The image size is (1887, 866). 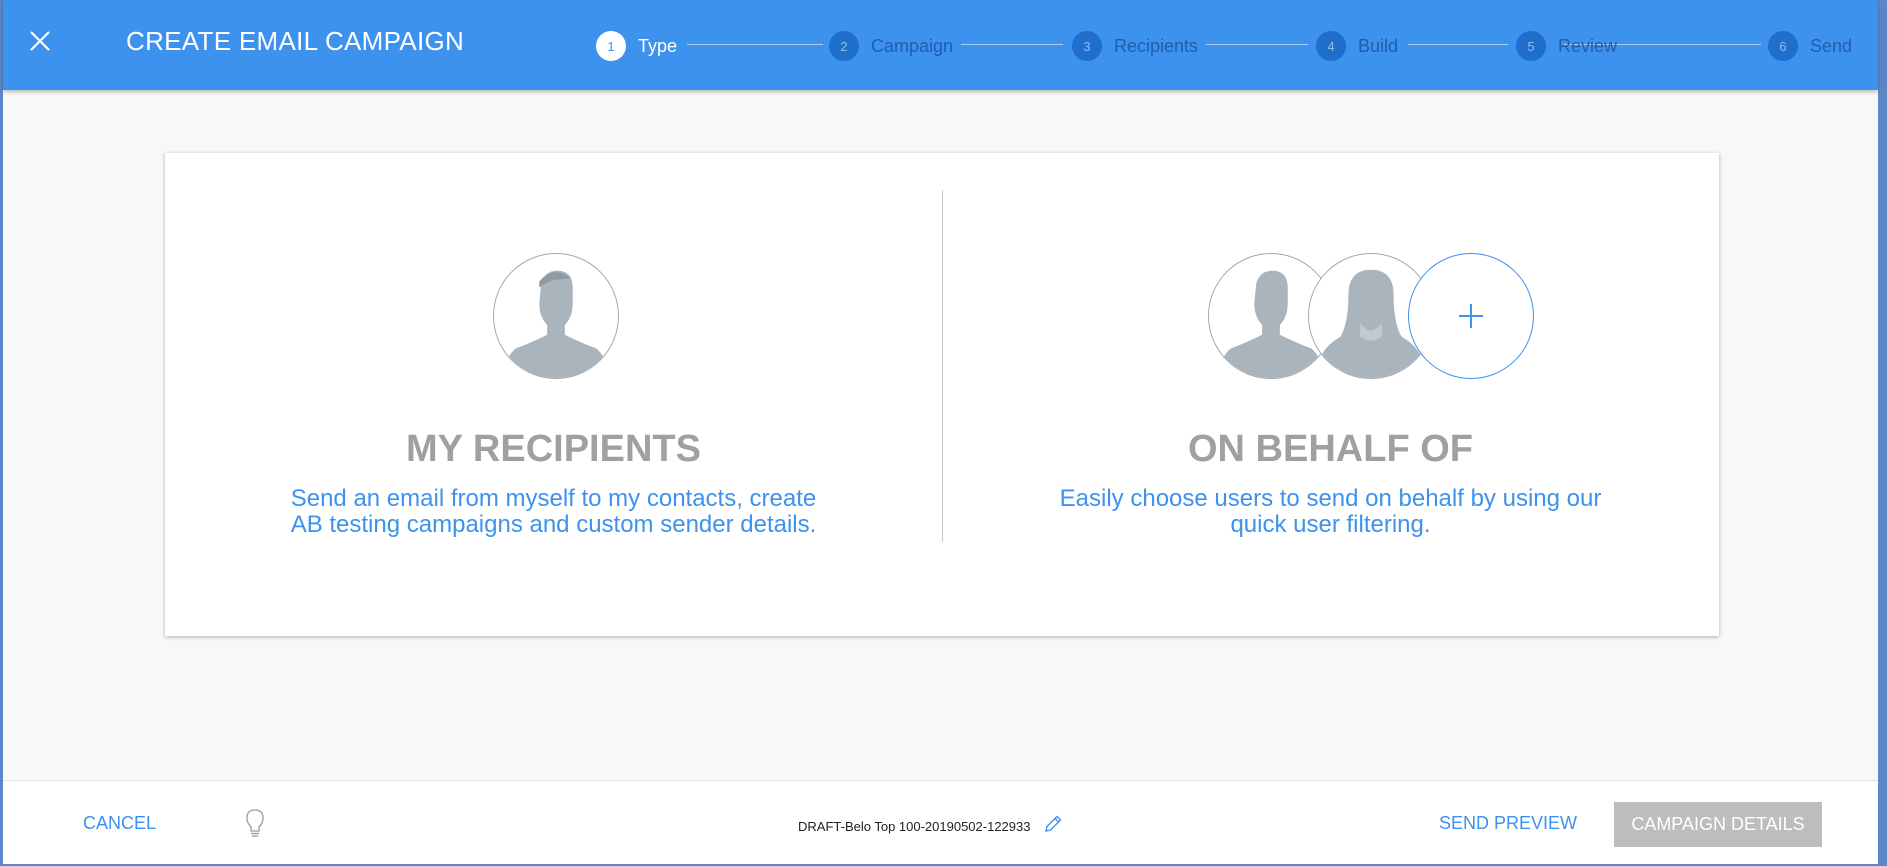 I want to click on description-line: quick user filtering., so click(x=1330, y=524).